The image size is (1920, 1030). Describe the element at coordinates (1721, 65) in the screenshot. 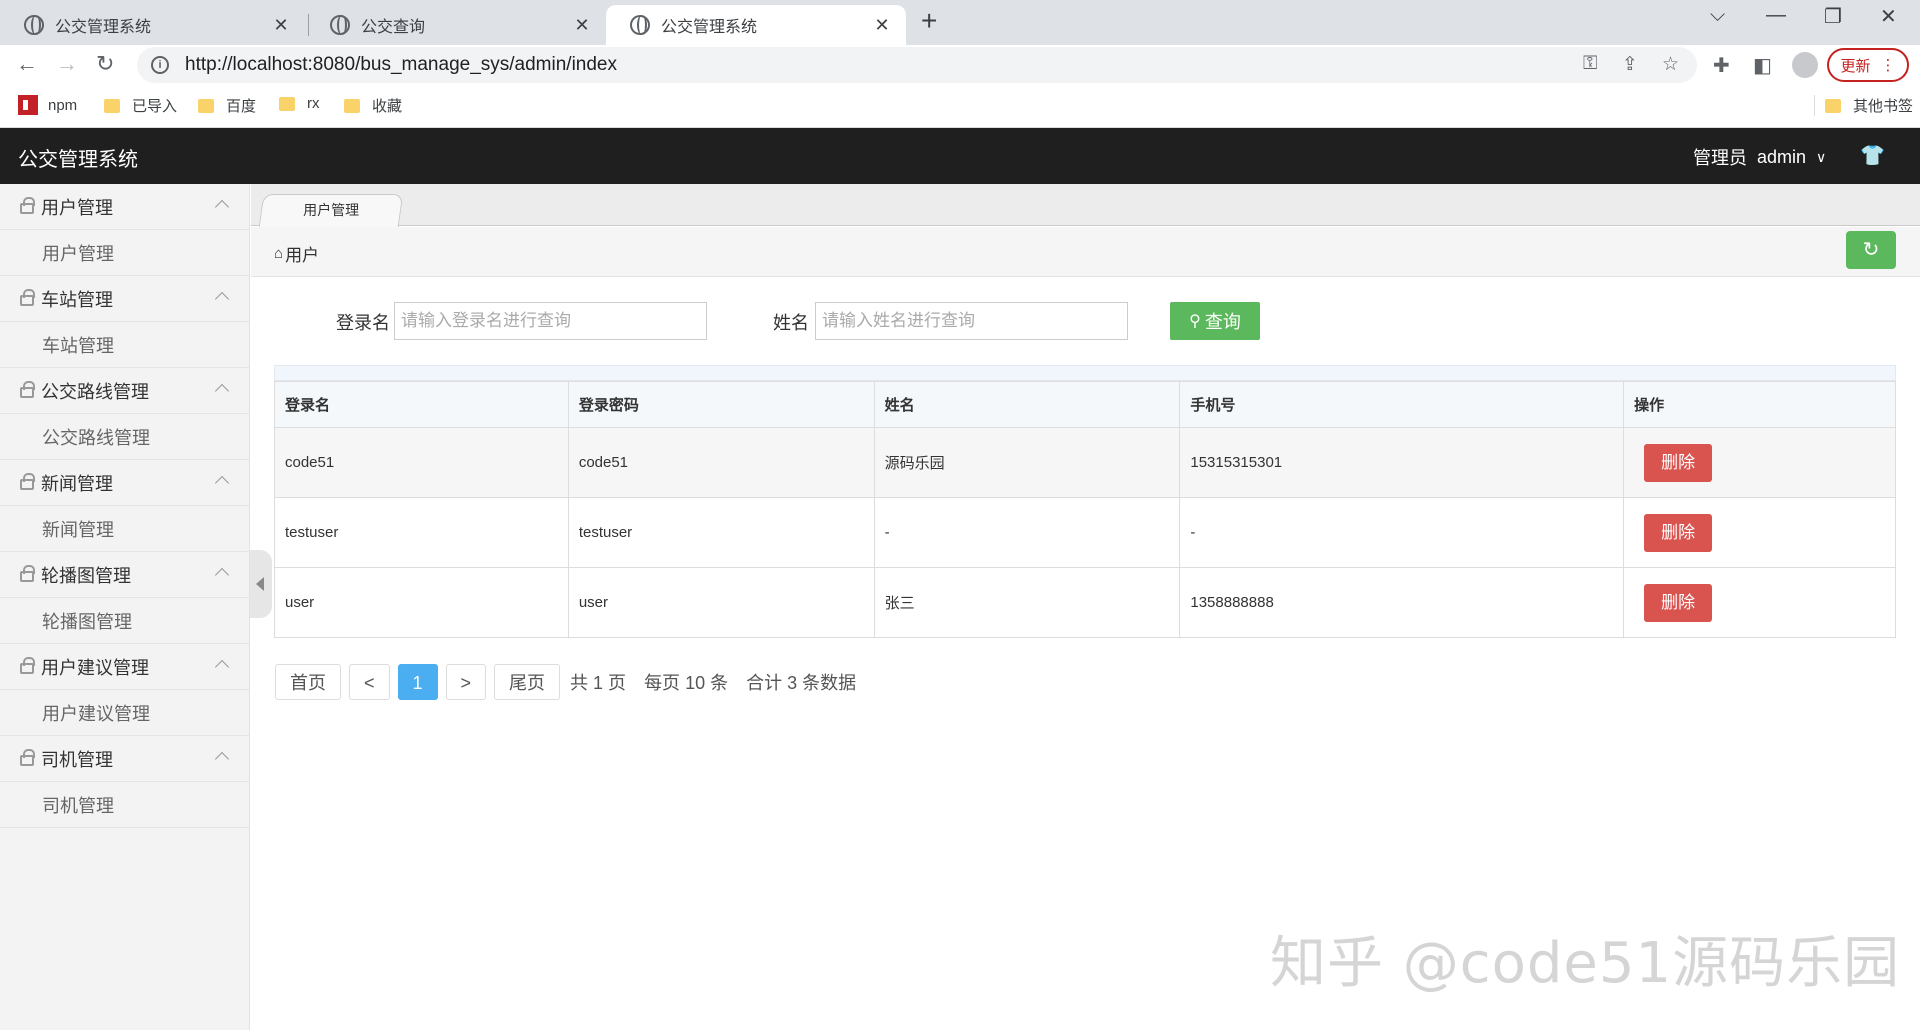

I see `extensions-puzzle-icon: ✚` at that location.